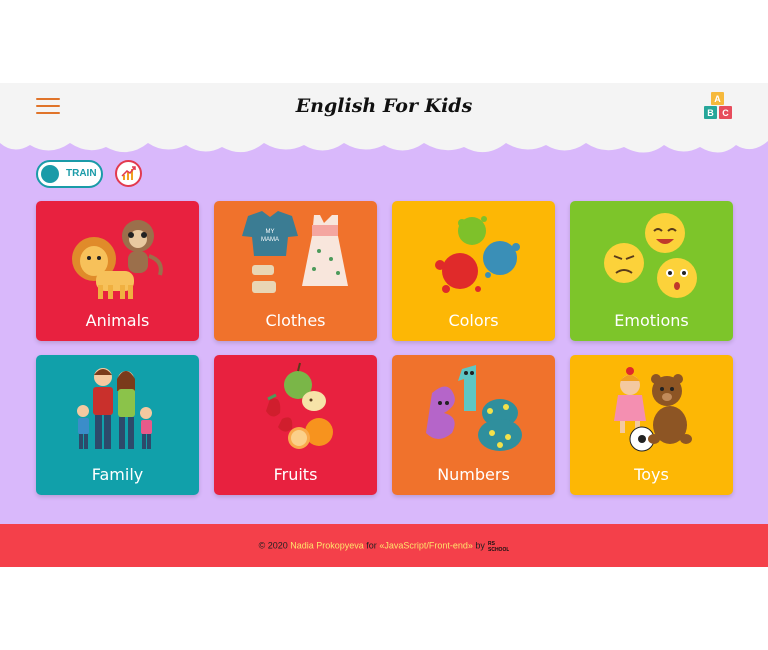 This screenshot has height=650, width=768. Describe the element at coordinates (295, 474) in the screenshot. I see `card-label: Fruits` at that location.